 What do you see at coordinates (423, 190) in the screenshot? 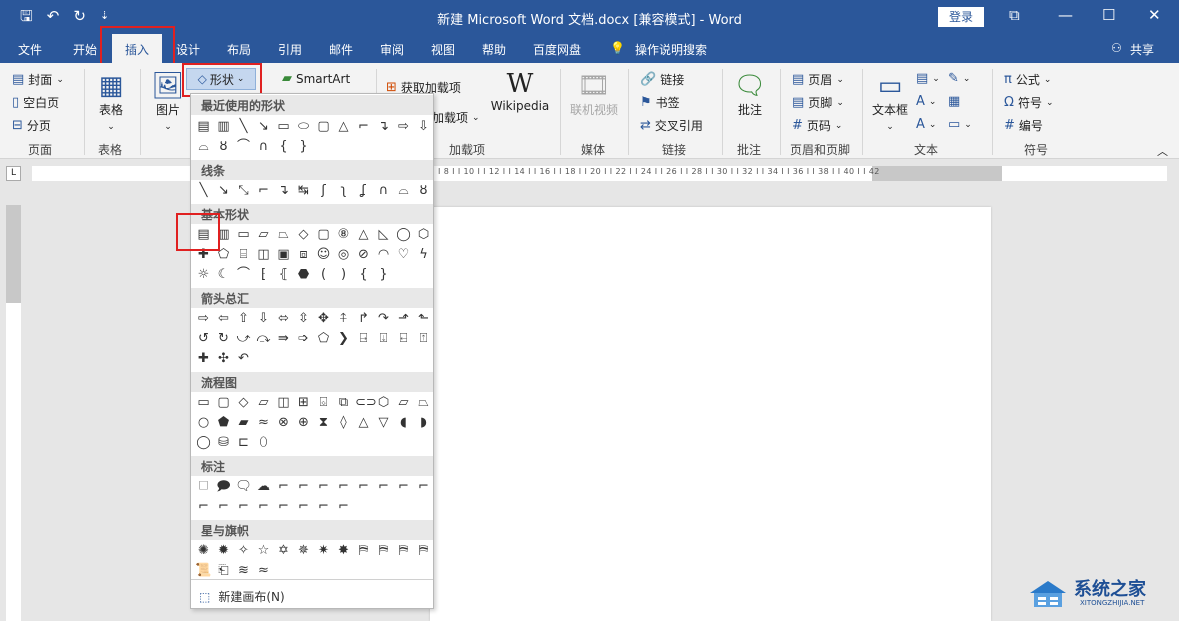
I see `scribble-shape-icon: ȣ` at bounding box center [423, 190].